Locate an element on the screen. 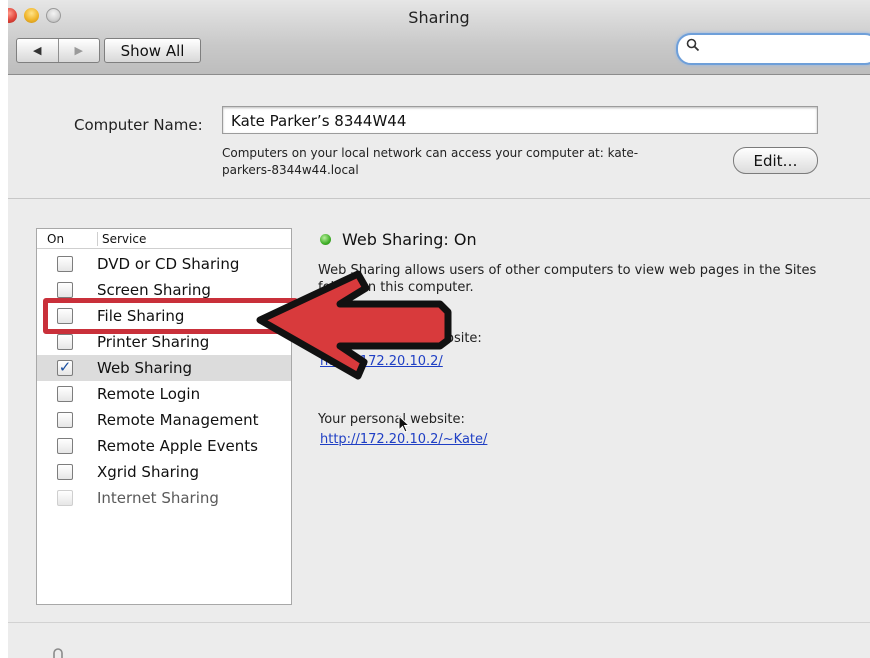 The width and height of the screenshot is (870, 658). personal-website-label: Your personal website: is located at coordinates (391, 419).